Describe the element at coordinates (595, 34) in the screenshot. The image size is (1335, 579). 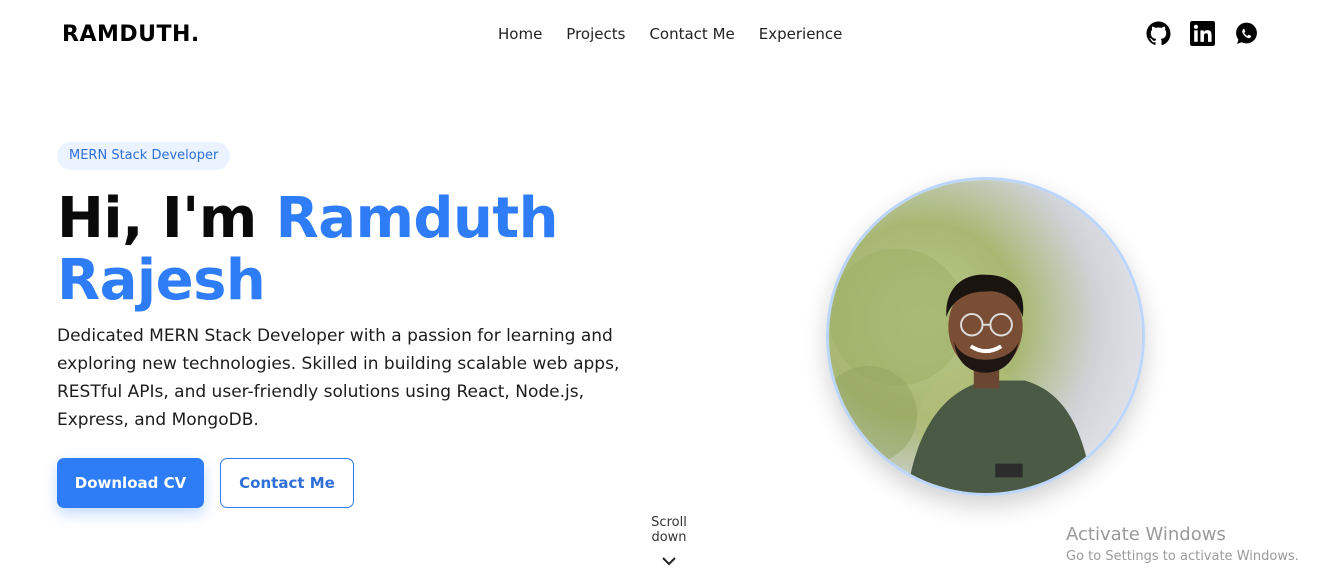
I see `nav-link-projects: Projects` at that location.